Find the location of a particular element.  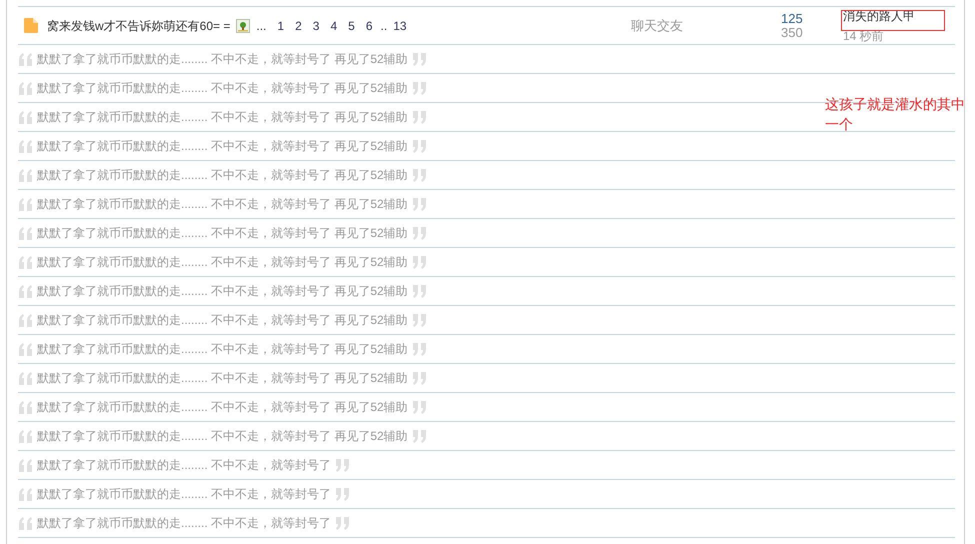

page-gap: .. is located at coordinates (384, 26).